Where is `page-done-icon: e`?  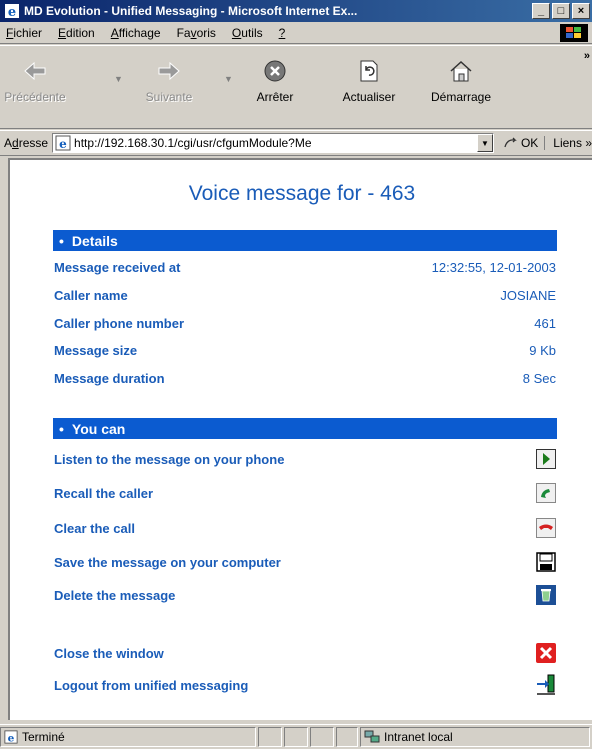
page-done-icon: e is located at coordinates (11, 737).